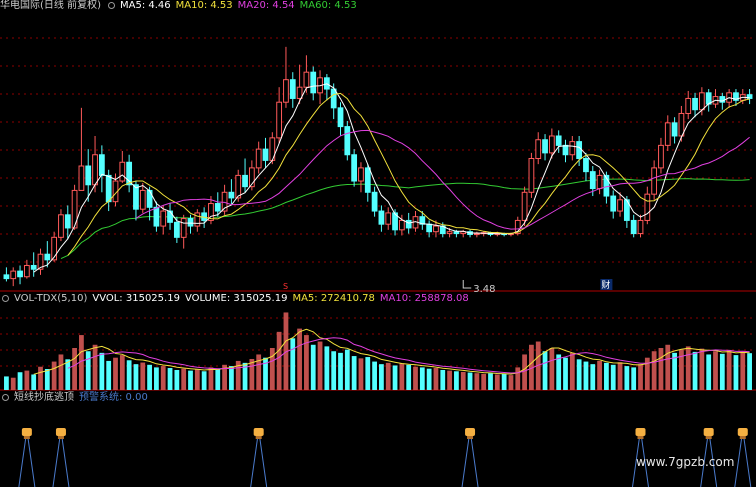  I want to click on ma20-label: MA20: 4.54, so click(266, 5).